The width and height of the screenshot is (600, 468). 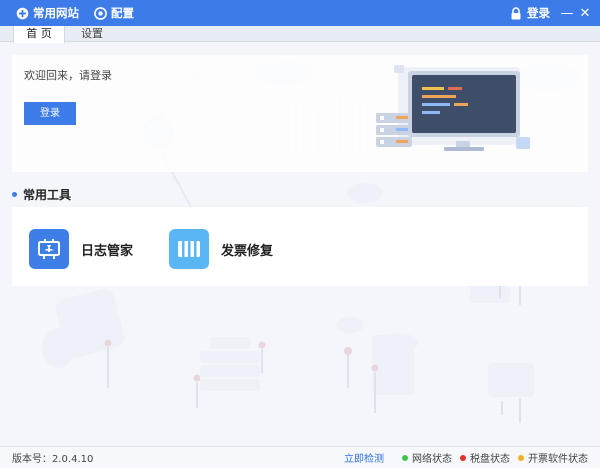 What do you see at coordinates (558, 459) in the screenshot?
I see `invoice-software-status-label: 开票软件状态` at bounding box center [558, 459].